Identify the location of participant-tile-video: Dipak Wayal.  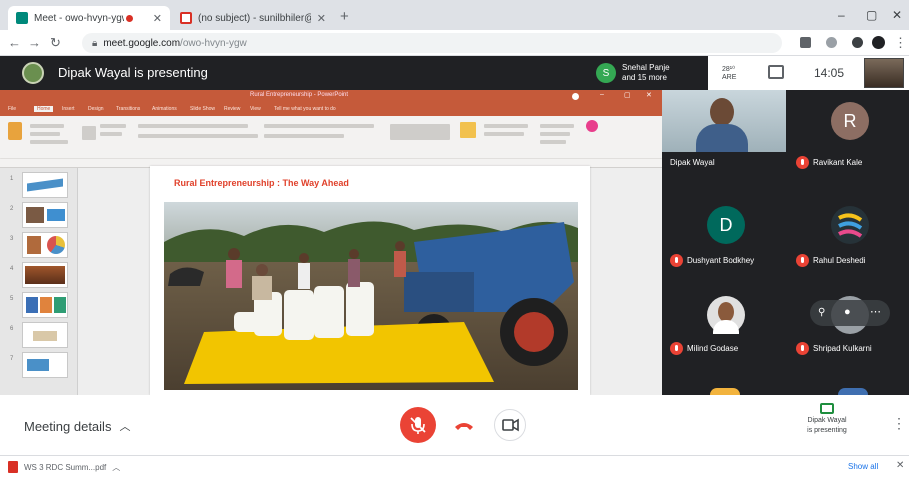
(724, 133).